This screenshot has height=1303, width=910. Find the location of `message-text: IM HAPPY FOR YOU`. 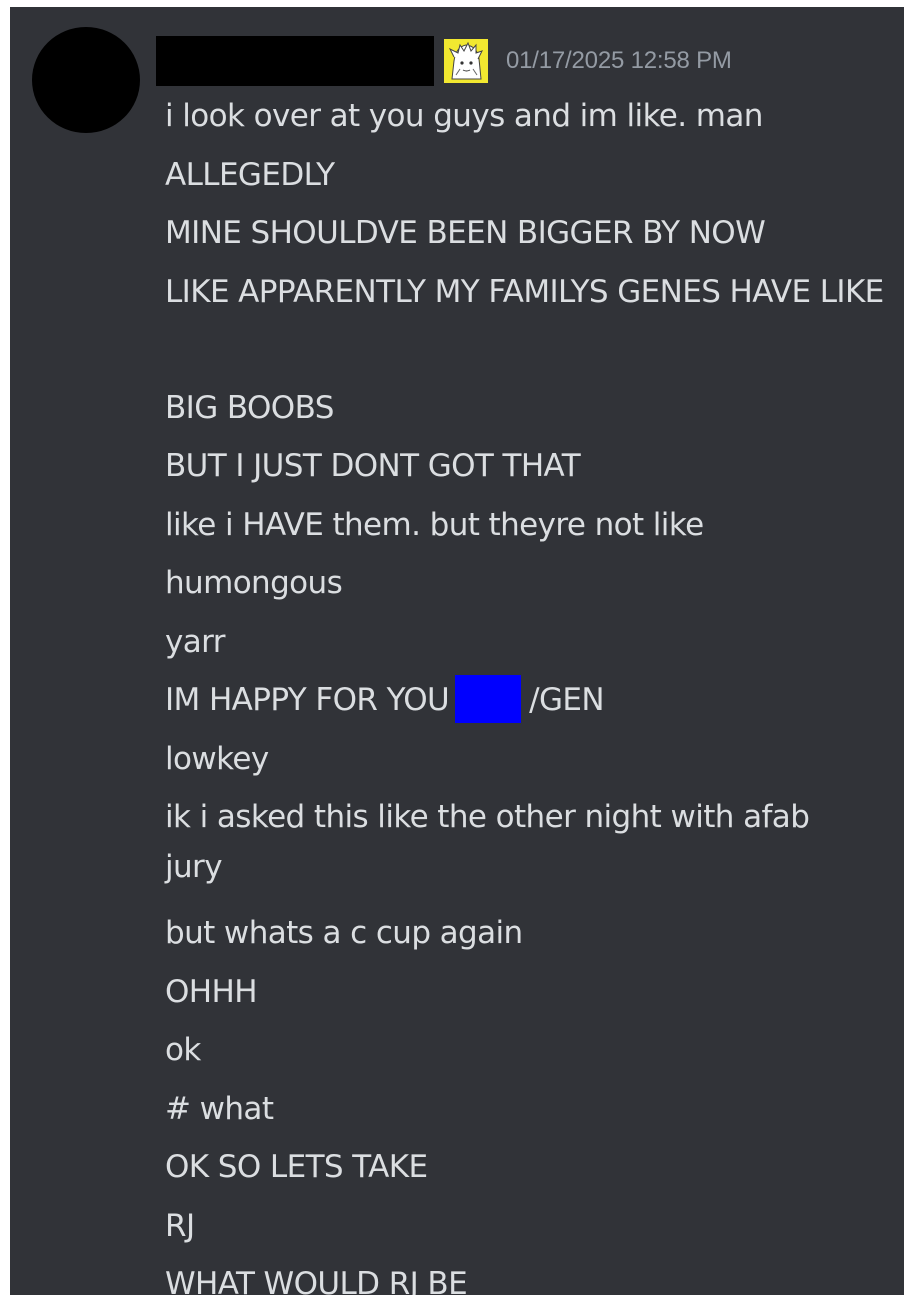

message-text: IM HAPPY FOR YOU is located at coordinates (307, 700).